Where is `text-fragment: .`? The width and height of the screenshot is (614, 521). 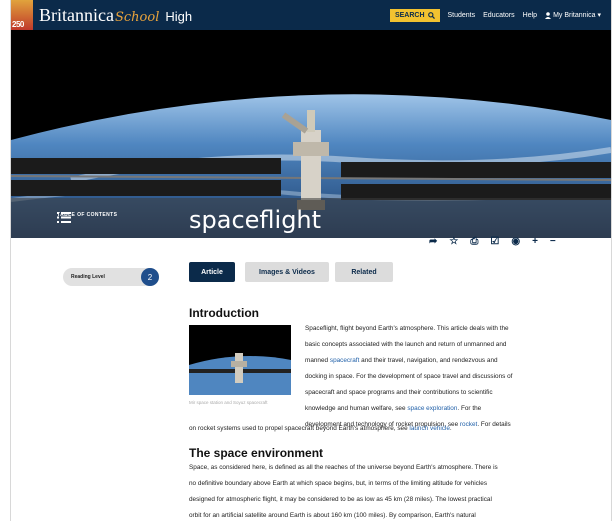
text-fragment: . is located at coordinates (450, 428).